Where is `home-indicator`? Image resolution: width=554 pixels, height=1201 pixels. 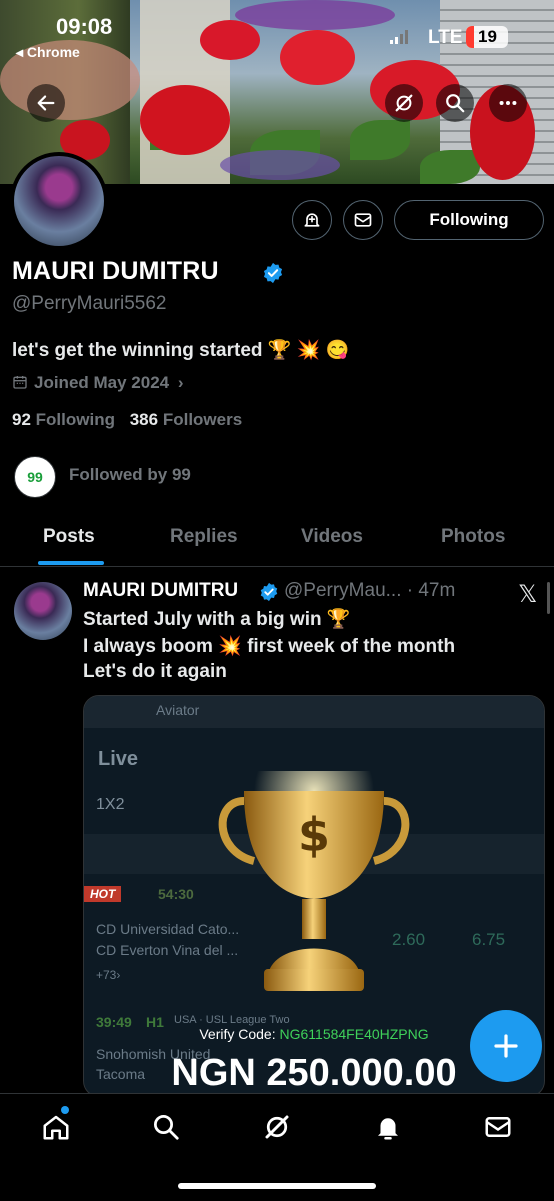 home-indicator is located at coordinates (277, 1186).